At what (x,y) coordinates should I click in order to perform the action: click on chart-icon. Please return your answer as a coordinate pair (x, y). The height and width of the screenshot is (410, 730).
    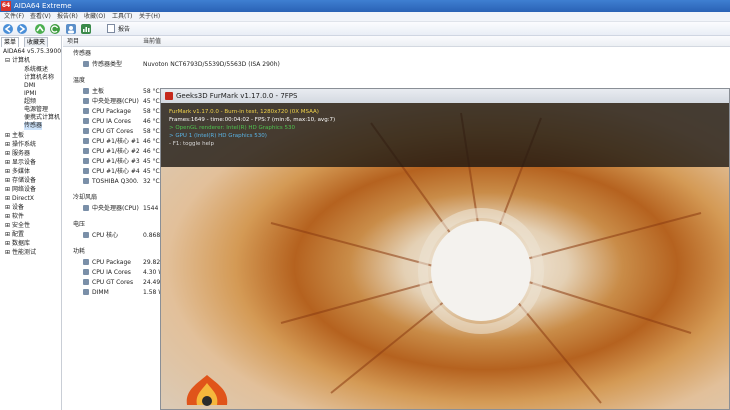
    Looking at the image, I should click on (86, 29).